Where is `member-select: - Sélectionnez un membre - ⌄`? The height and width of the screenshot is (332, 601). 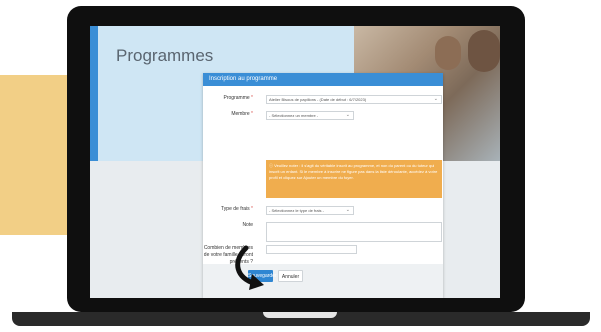 member-select: - Sélectionnez un membre - ⌄ is located at coordinates (310, 115).